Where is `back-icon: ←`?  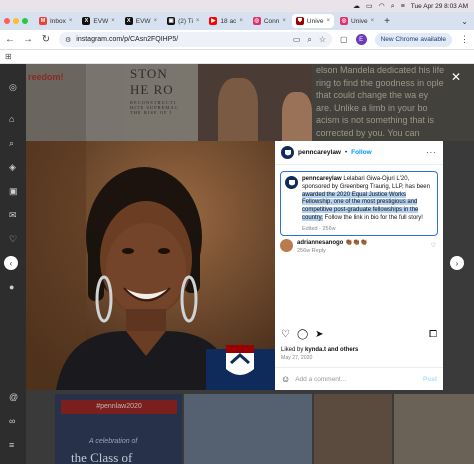
back-icon: ← is located at coordinates (10, 39).